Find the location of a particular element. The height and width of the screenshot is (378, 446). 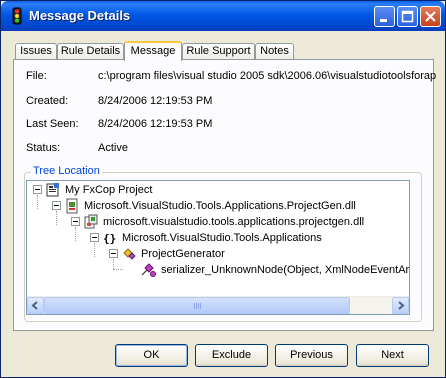

created-label: Created: is located at coordinates (47, 101).